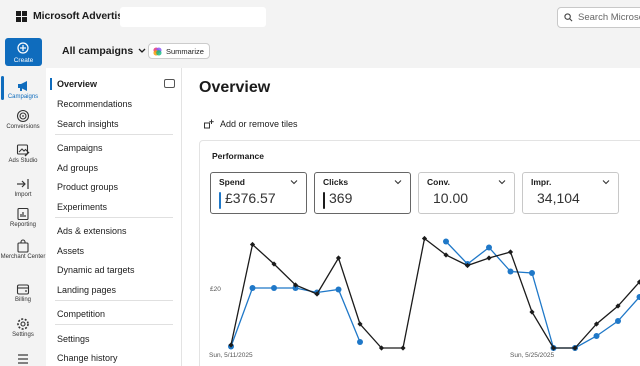  I want to click on rail-item-label: Conversions, so click(23, 127).